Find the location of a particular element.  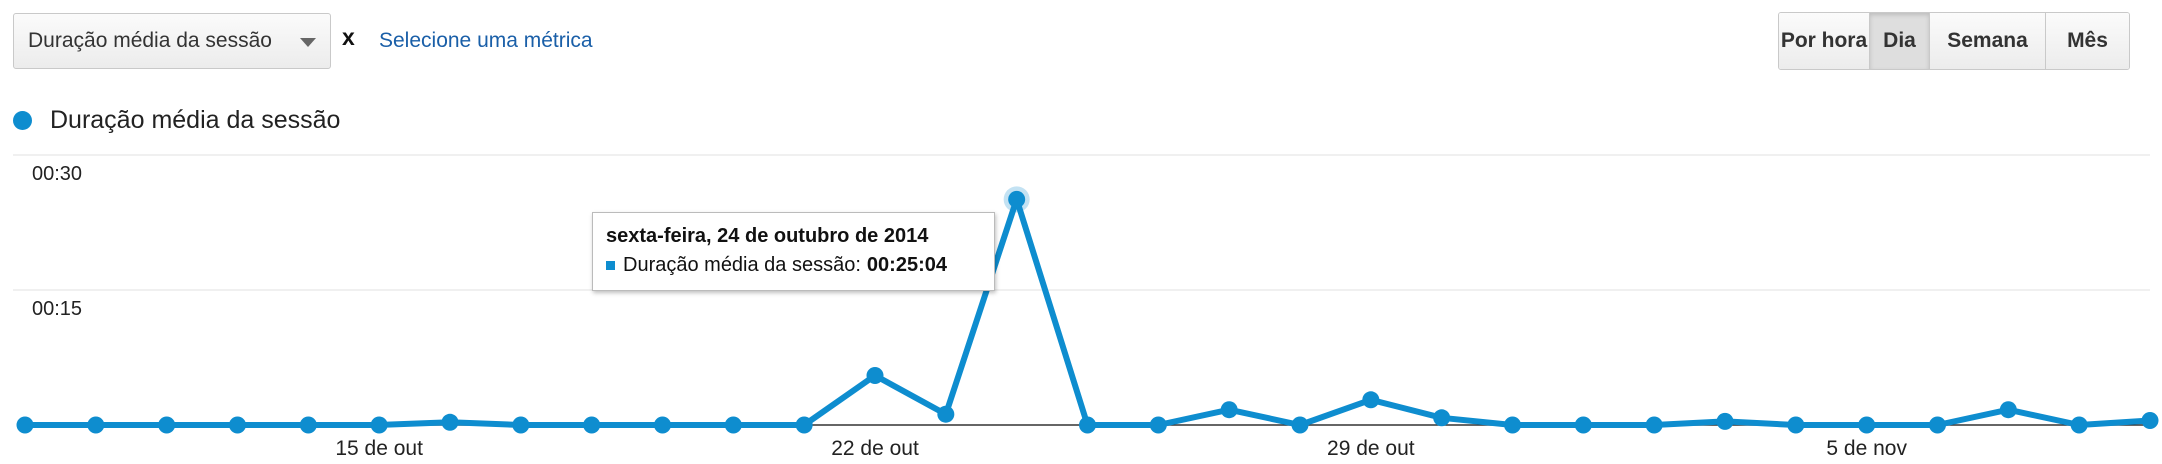

y-tick-label: 00:15 is located at coordinates (57, 309).